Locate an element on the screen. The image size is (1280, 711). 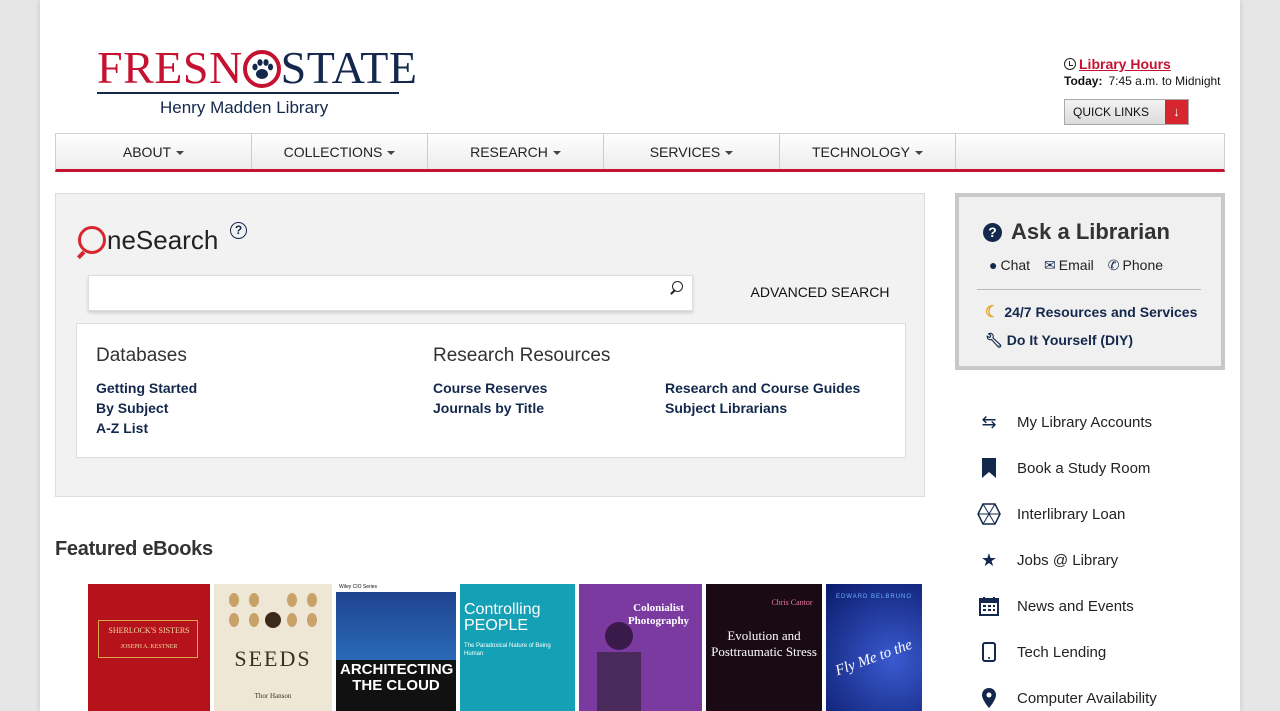
featured-ebooks-heading: Featured eBooks is located at coordinates (134, 549).